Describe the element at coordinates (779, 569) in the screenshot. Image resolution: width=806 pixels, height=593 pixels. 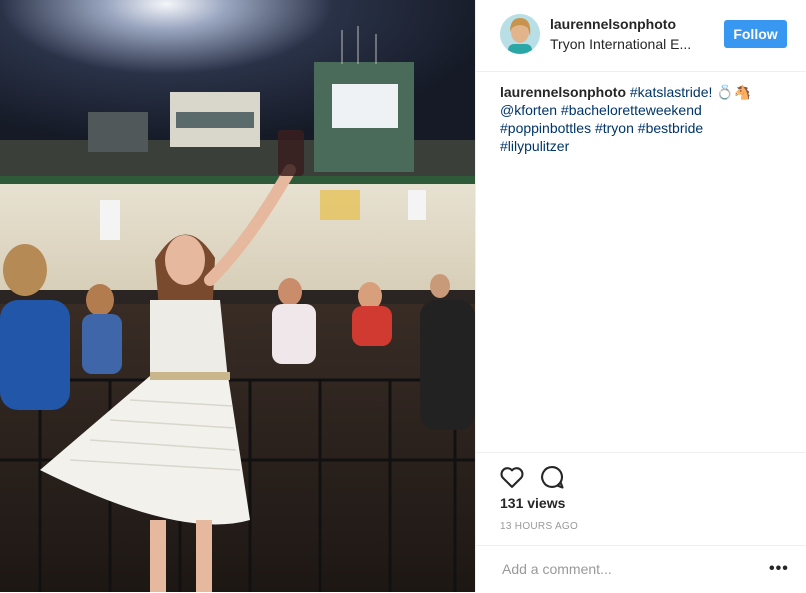
I see `more-options-icon: •••` at that location.